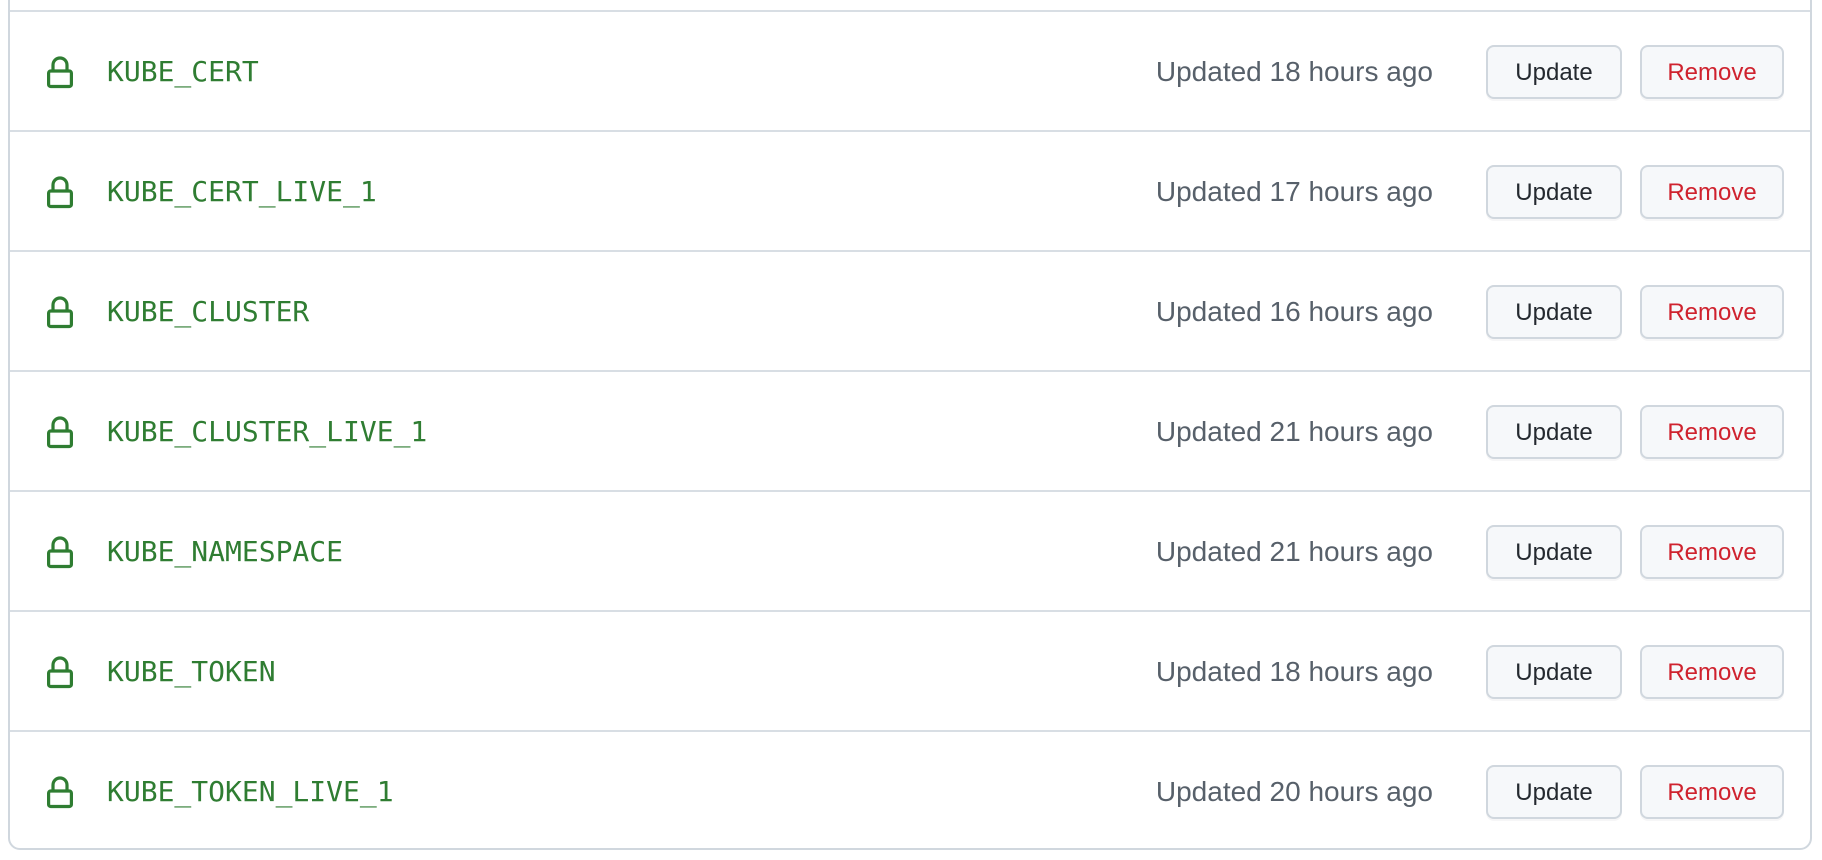 This screenshot has width=1822, height=860. What do you see at coordinates (1294, 311) in the screenshot?
I see `updated-timestamp: Updated 16 hours ago` at bounding box center [1294, 311].